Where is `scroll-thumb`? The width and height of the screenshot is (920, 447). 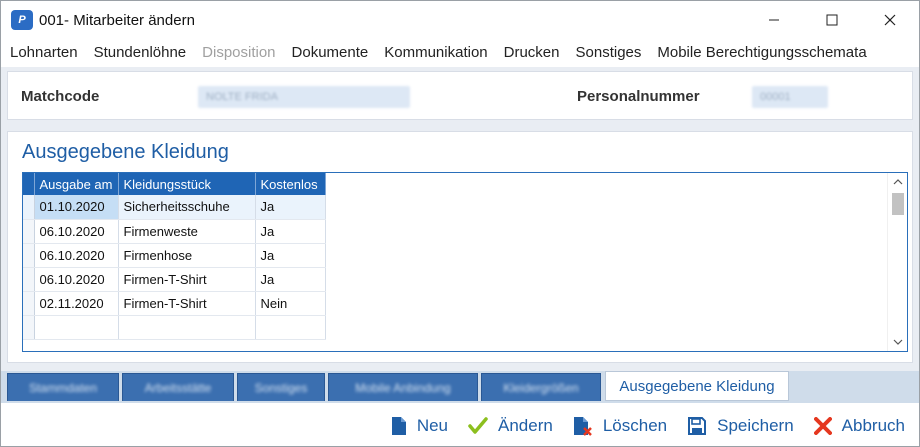
scroll-thumb is located at coordinates (898, 204).